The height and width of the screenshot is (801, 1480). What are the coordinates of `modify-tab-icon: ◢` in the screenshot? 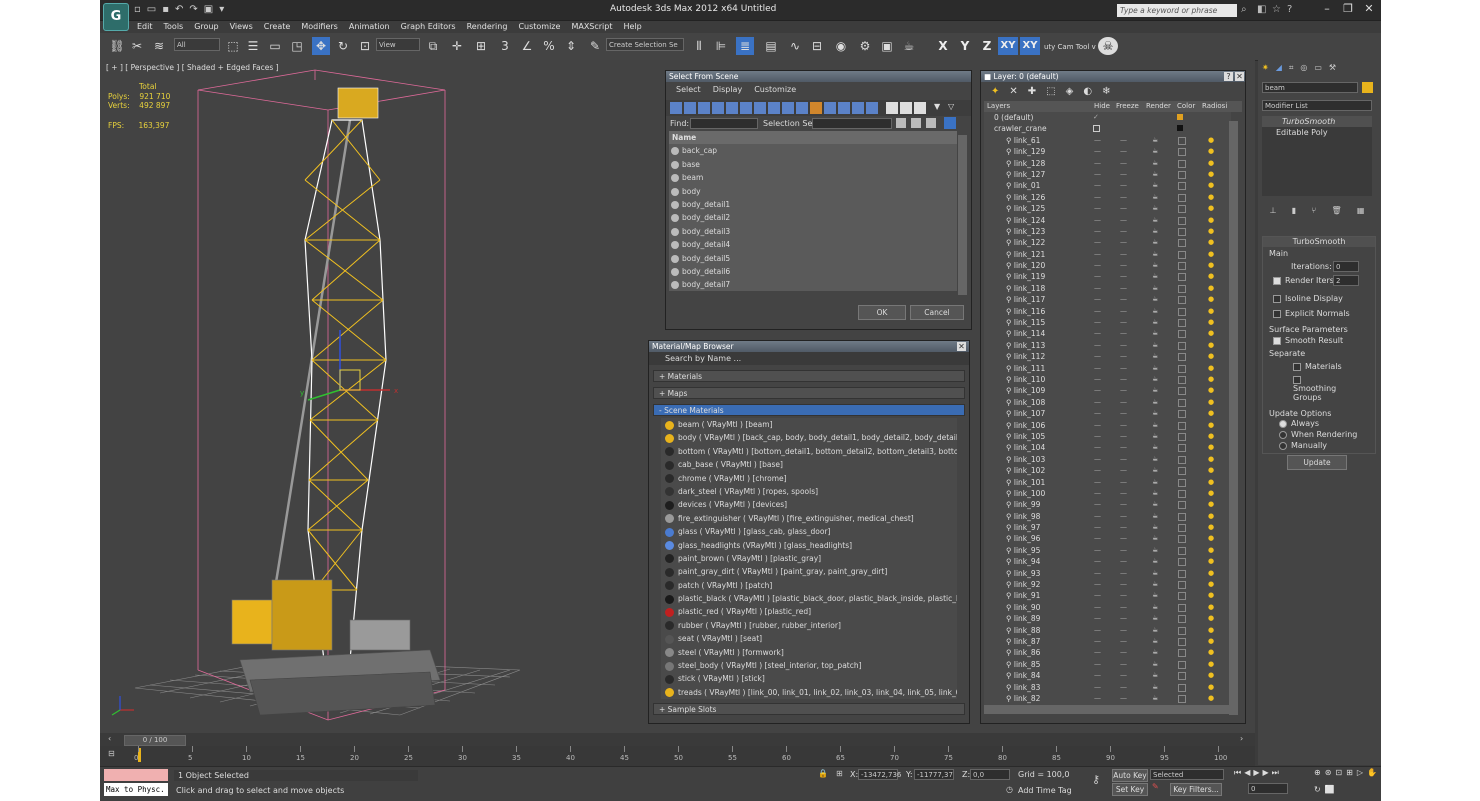 It's located at (1279, 69).